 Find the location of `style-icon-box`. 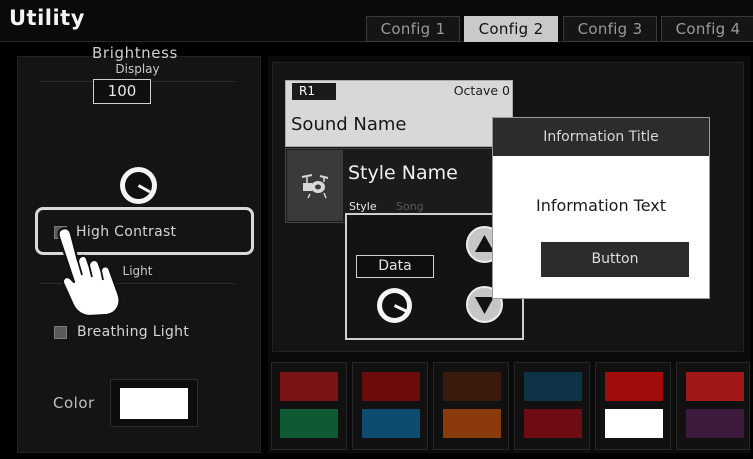

style-icon-box is located at coordinates (315, 185).